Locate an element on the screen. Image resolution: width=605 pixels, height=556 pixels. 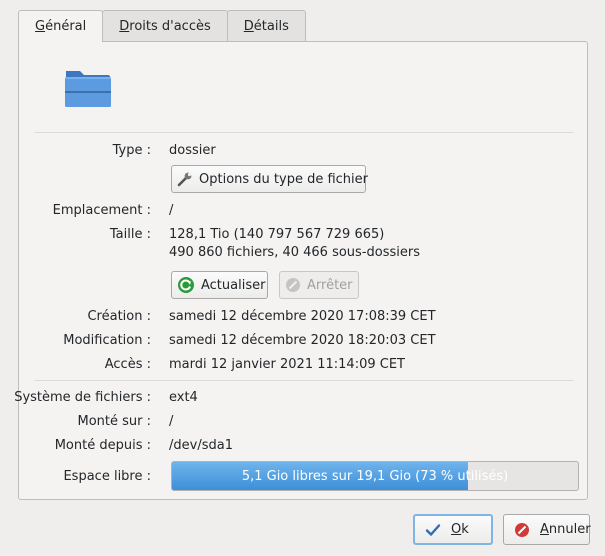
file-type-options-button: Options du type de fichier is located at coordinates (269, 179).